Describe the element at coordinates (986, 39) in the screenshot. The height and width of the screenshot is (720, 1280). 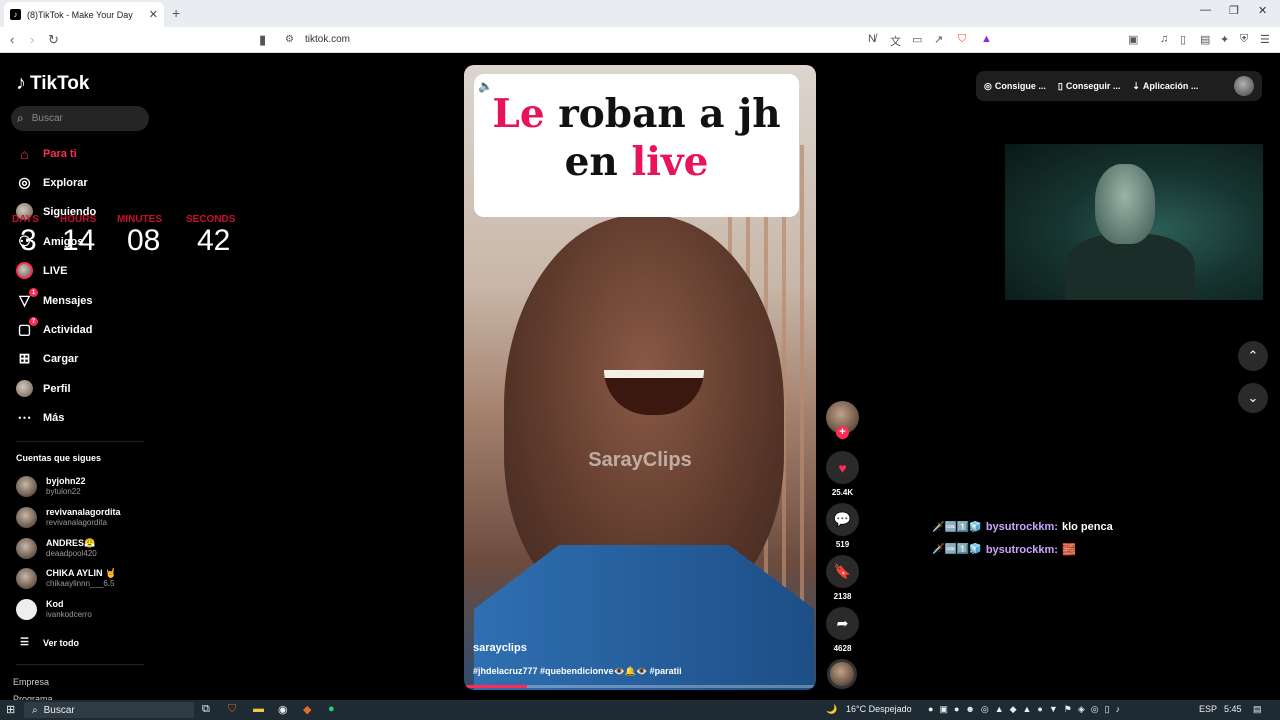
I see `rewards-icon: ▲` at that location.